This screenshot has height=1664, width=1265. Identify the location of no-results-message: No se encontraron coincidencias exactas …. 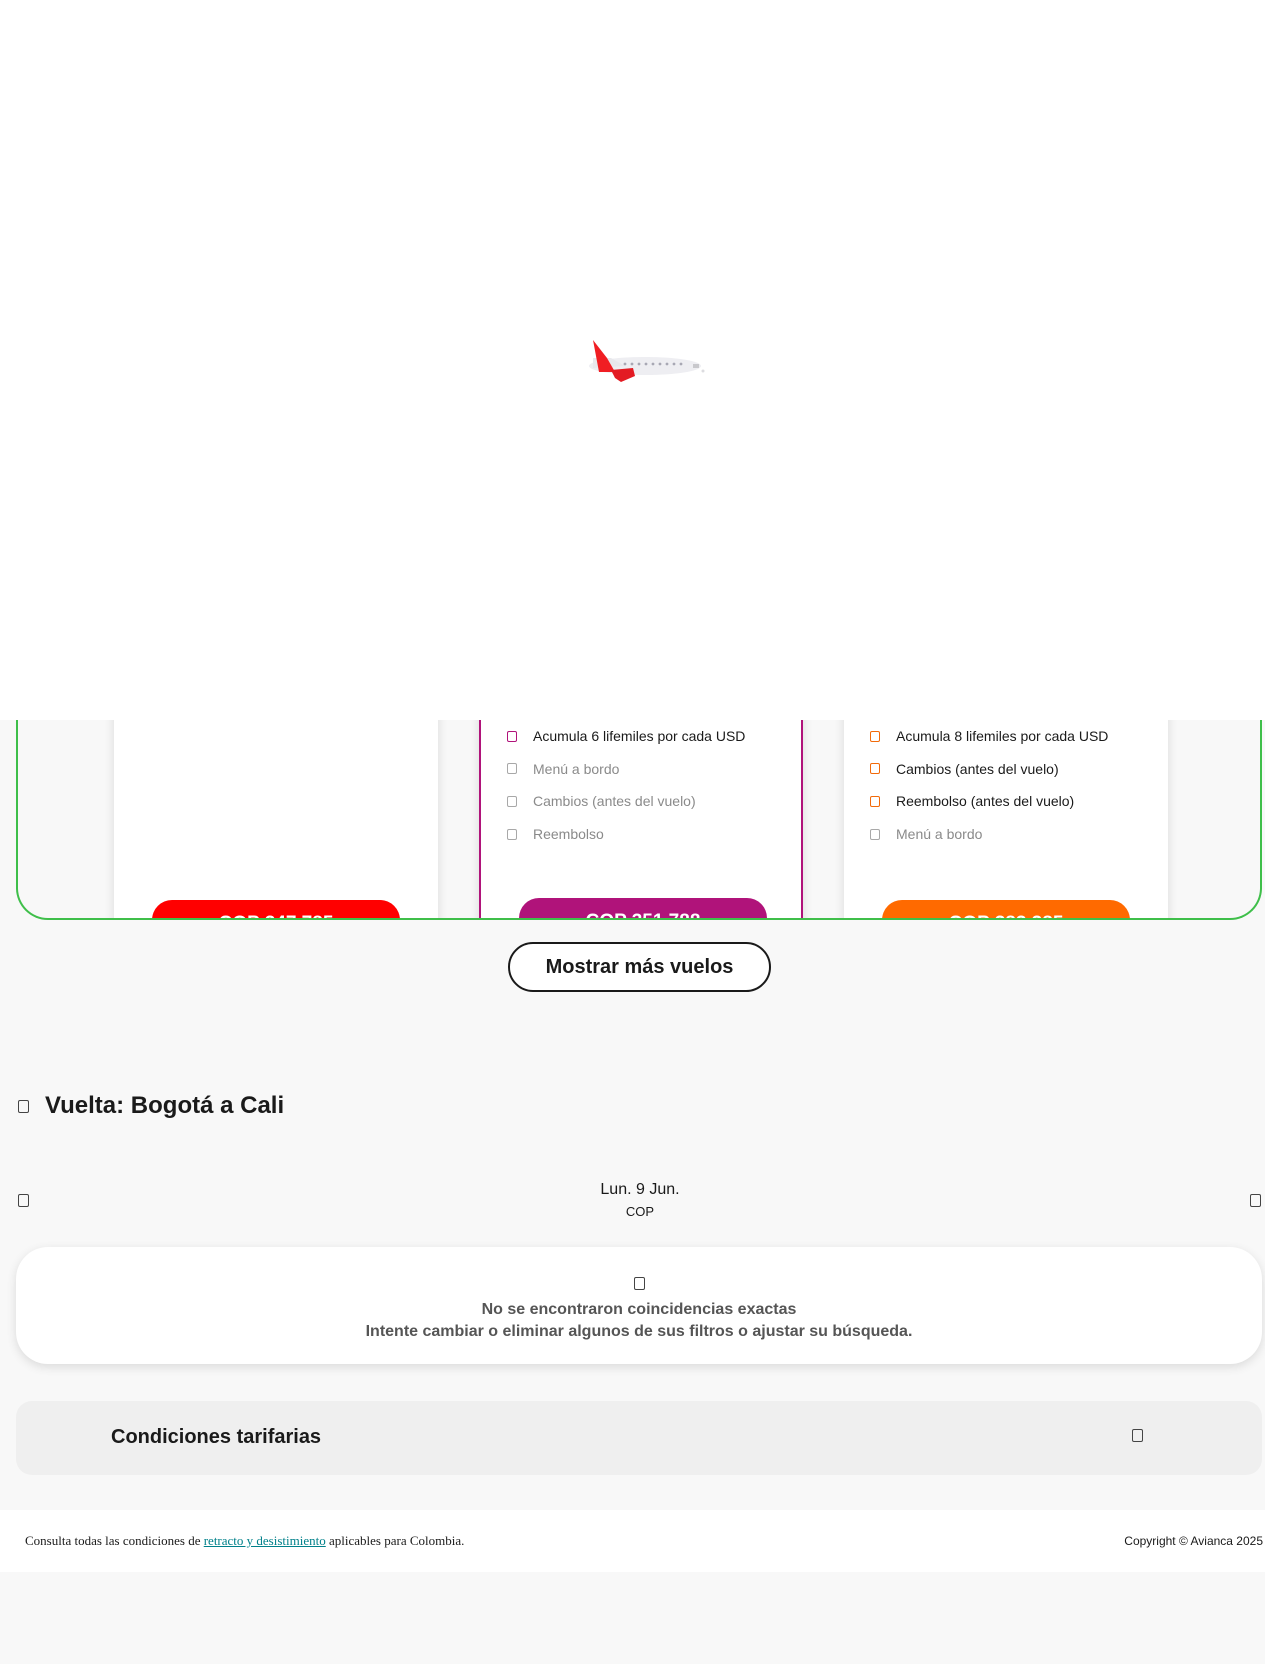
(639, 1305).